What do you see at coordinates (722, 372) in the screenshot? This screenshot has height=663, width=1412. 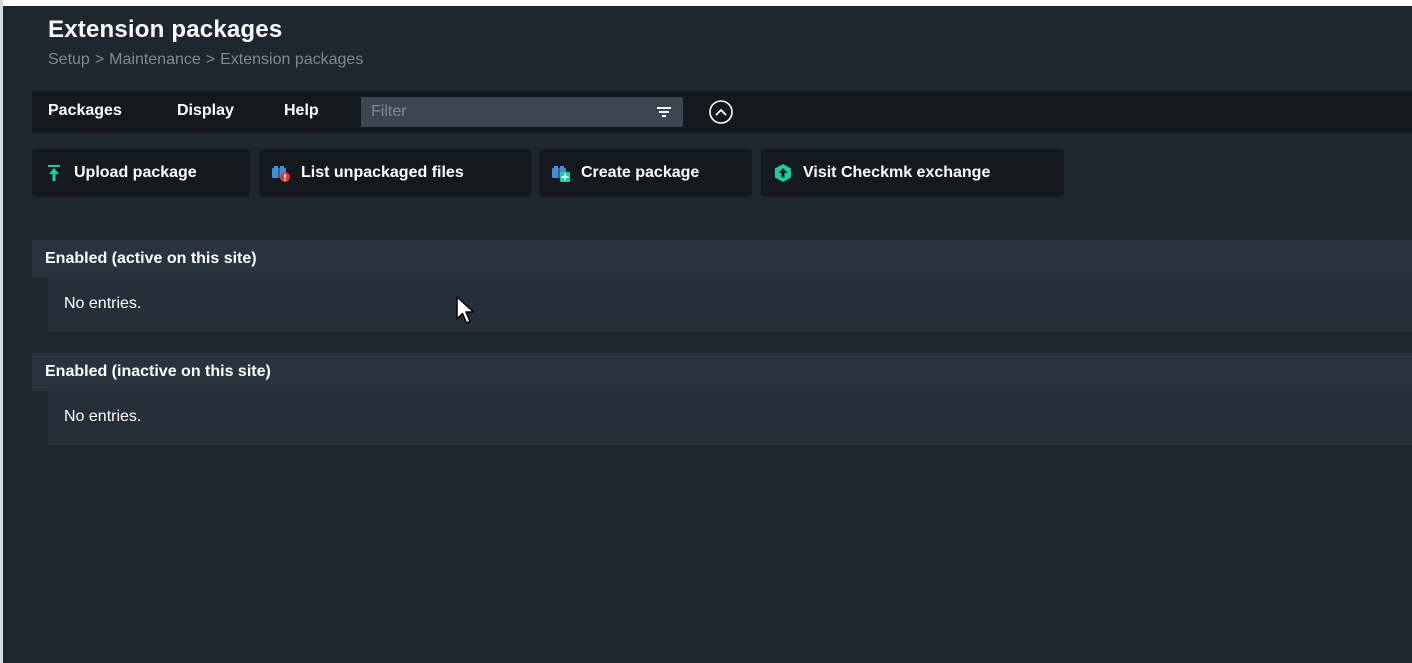 I see `section-header-enabled-inactive: Enabled (inactive on this site)` at bounding box center [722, 372].